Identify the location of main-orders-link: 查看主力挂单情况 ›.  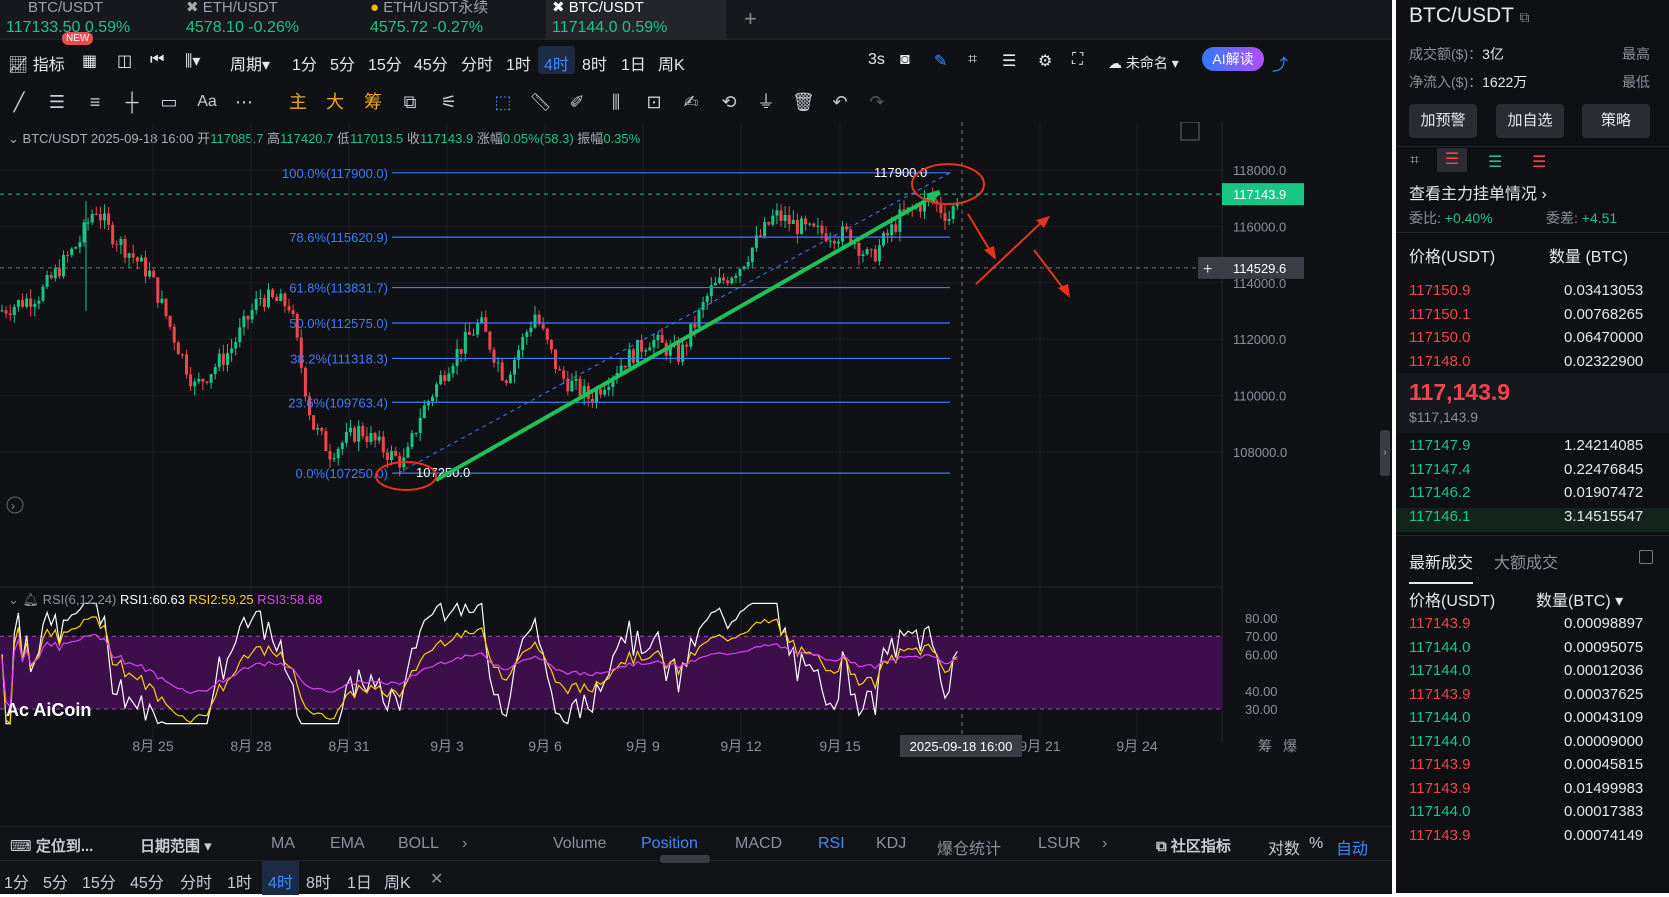
(1478, 192).